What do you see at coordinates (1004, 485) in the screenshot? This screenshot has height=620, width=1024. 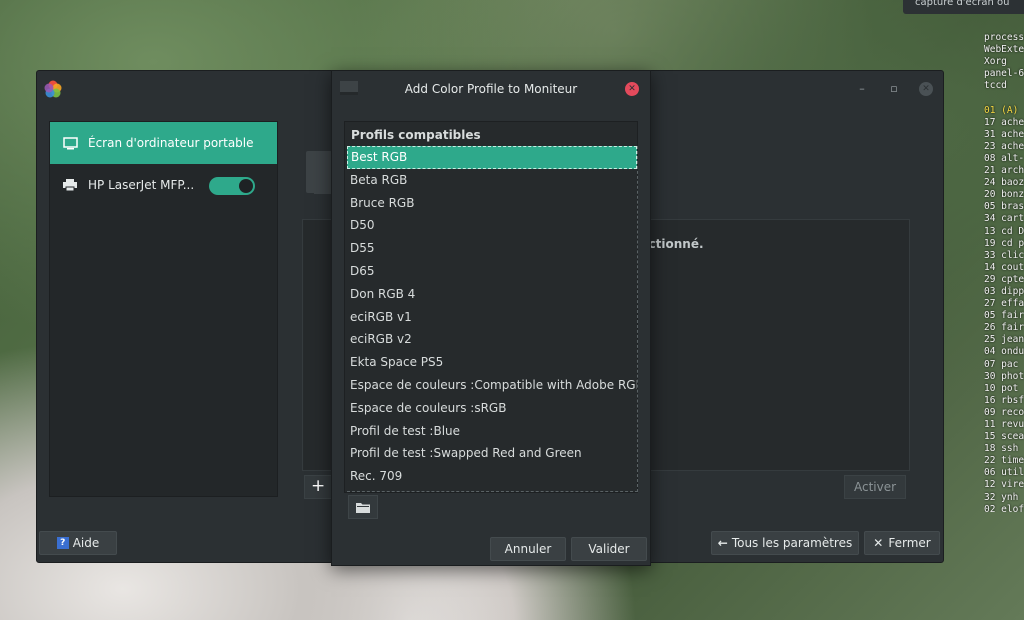 I see `terminal-line: 12 vire` at bounding box center [1004, 485].